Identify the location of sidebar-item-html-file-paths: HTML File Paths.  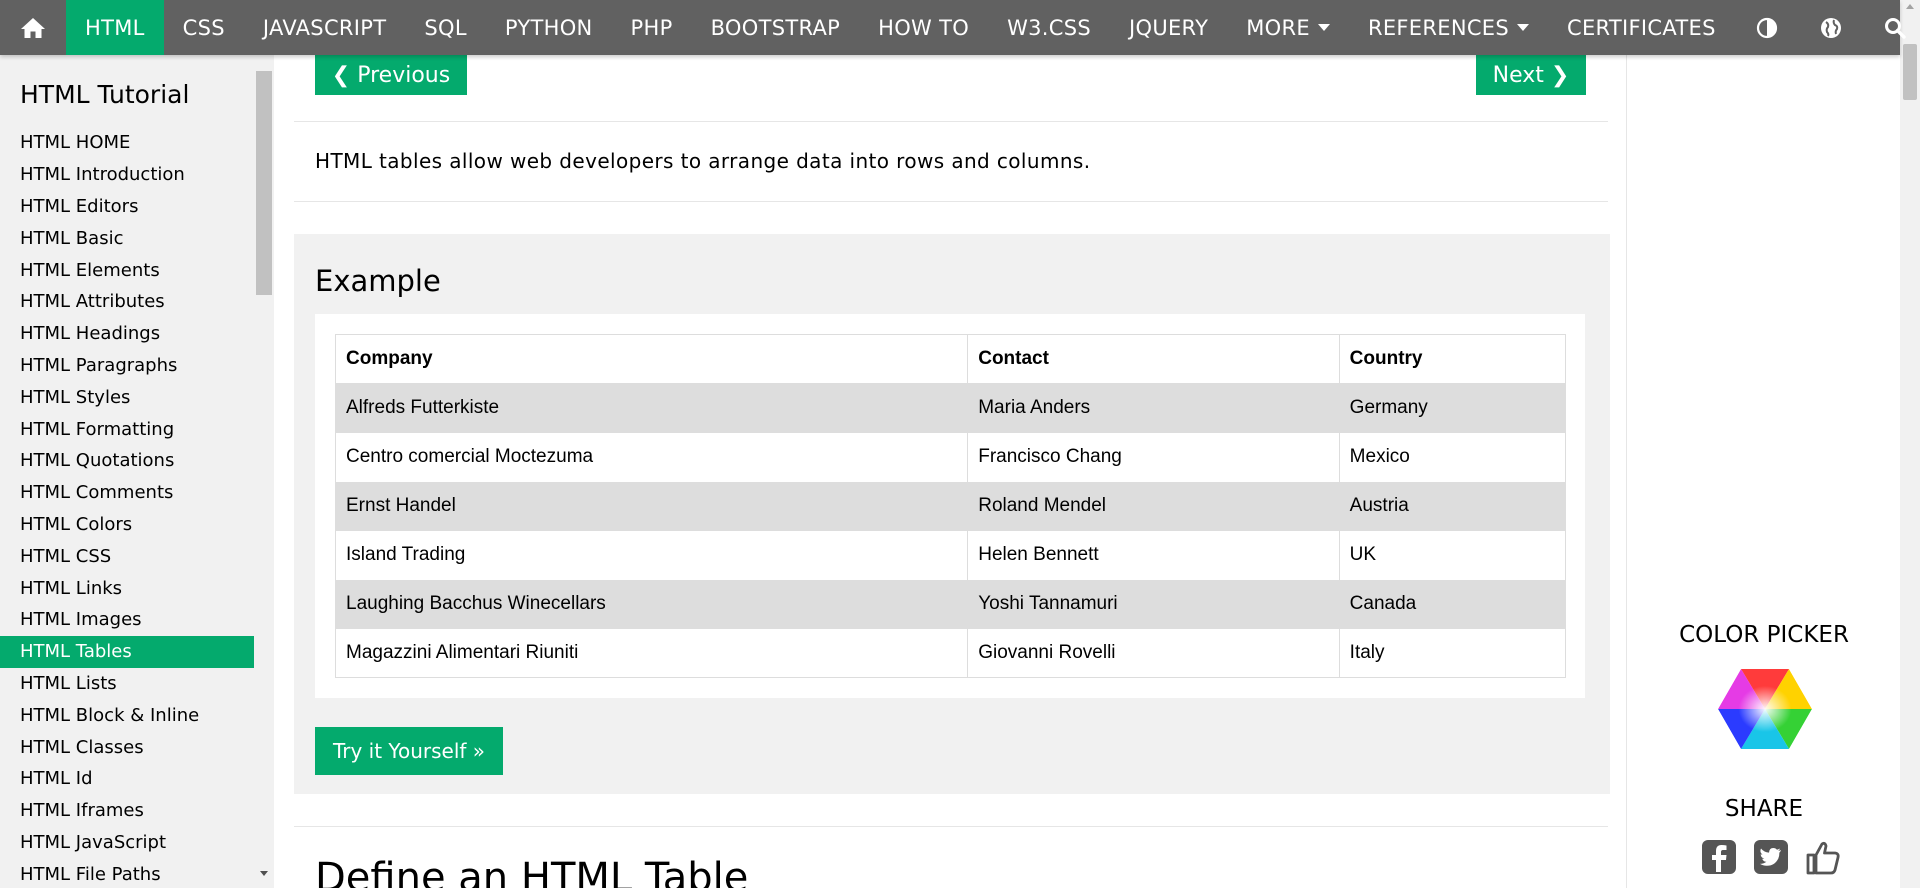
(127, 873).